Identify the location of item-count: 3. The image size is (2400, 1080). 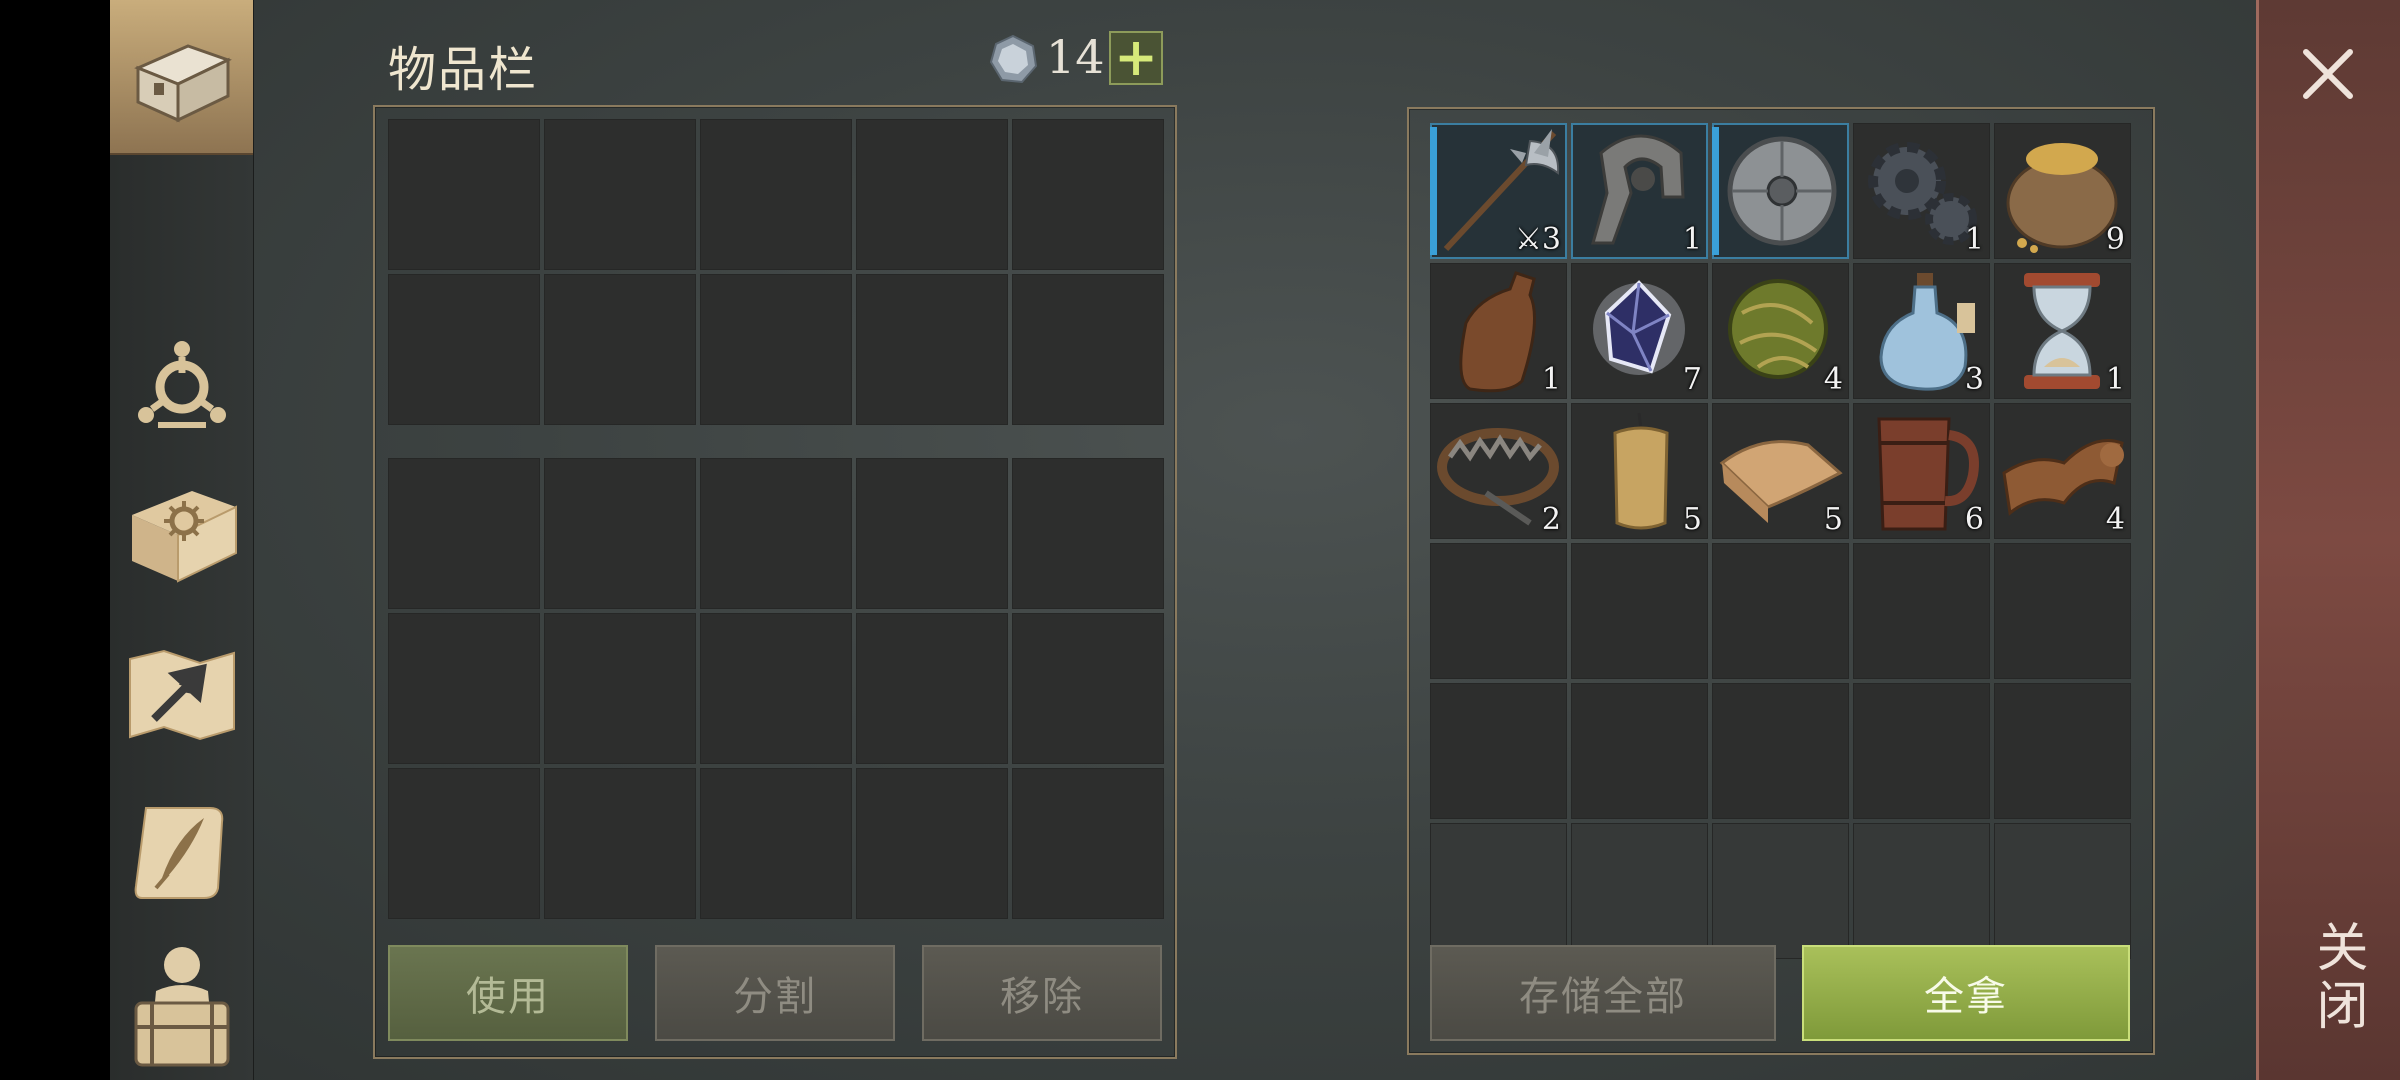
(1974, 379).